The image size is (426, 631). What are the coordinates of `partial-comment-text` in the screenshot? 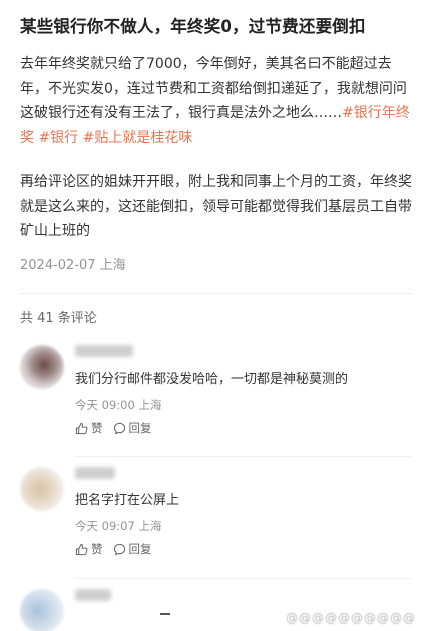 It's located at (165, 614).